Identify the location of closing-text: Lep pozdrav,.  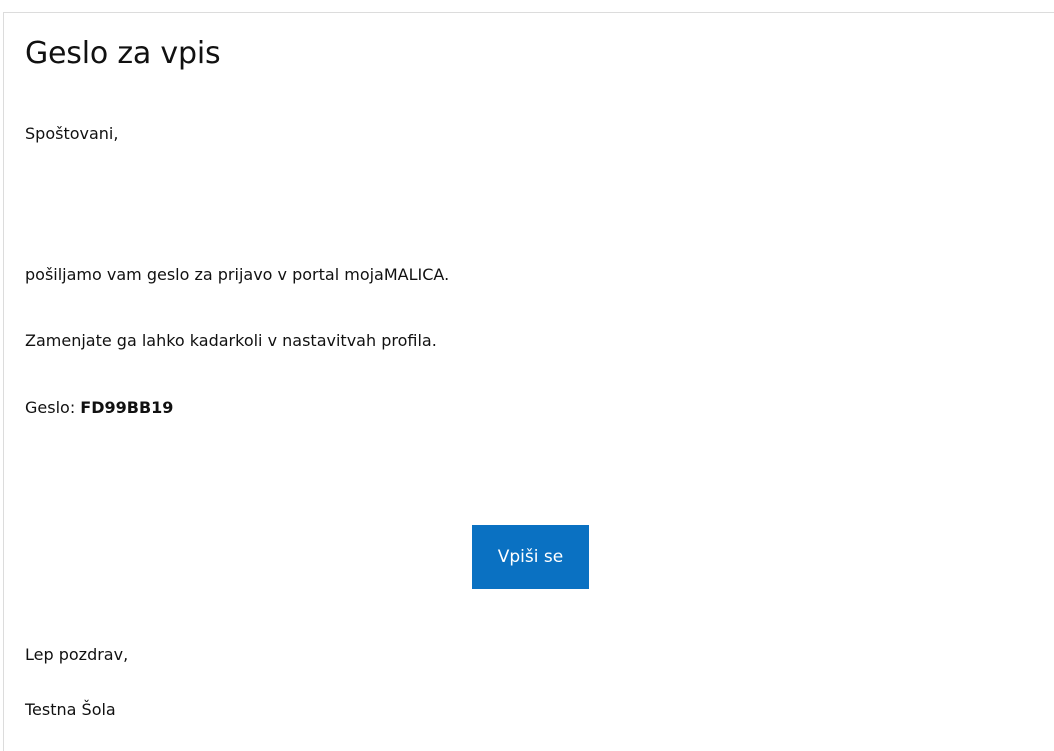
(77, 654).